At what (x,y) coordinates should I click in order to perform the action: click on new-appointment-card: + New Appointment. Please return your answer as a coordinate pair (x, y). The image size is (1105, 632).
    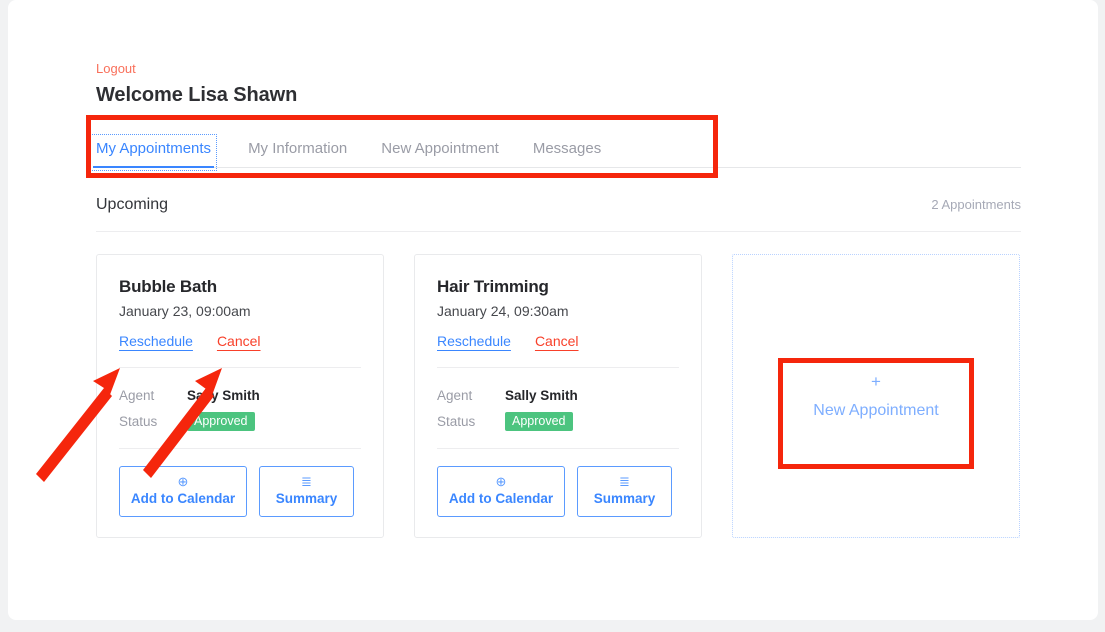
    Looking at the image, I should click on (876, 396).